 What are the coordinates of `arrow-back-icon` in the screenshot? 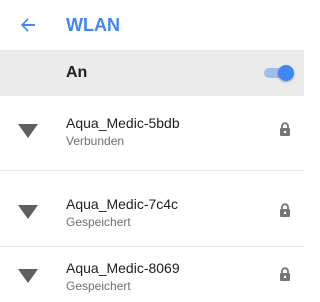 It's located at (28, 25).